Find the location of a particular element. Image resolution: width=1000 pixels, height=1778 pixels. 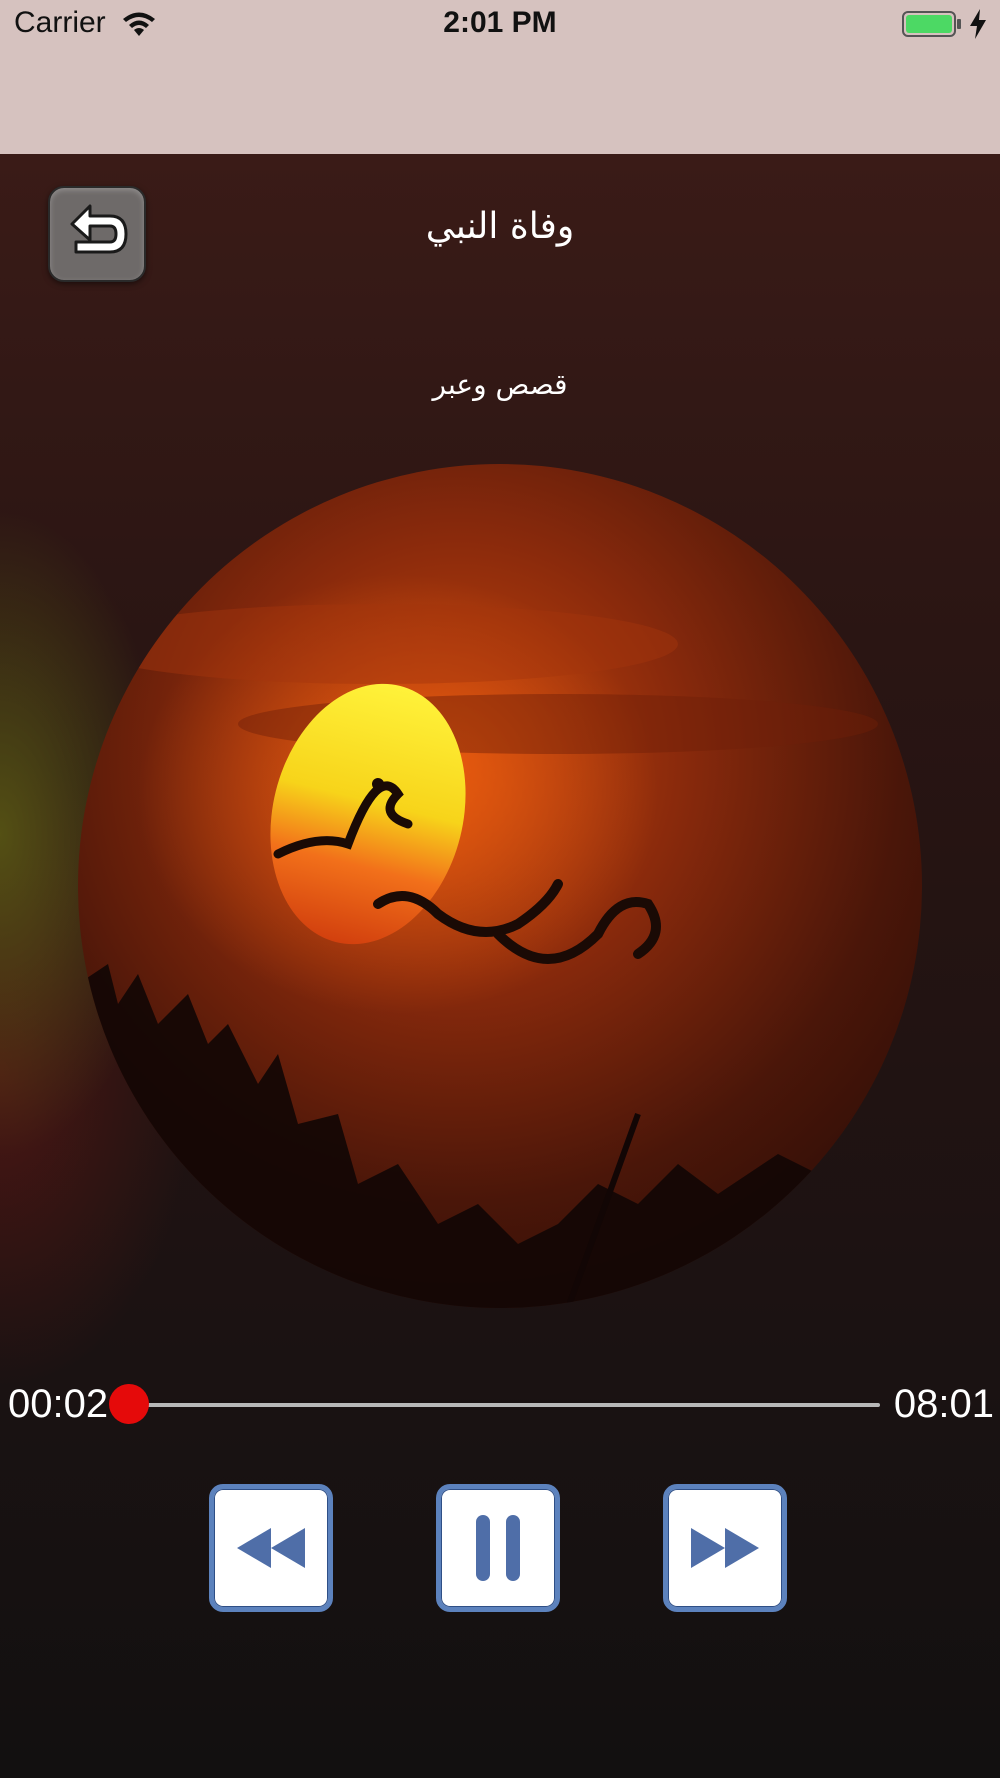

rewind-button is located at coordinates (271, 1548).